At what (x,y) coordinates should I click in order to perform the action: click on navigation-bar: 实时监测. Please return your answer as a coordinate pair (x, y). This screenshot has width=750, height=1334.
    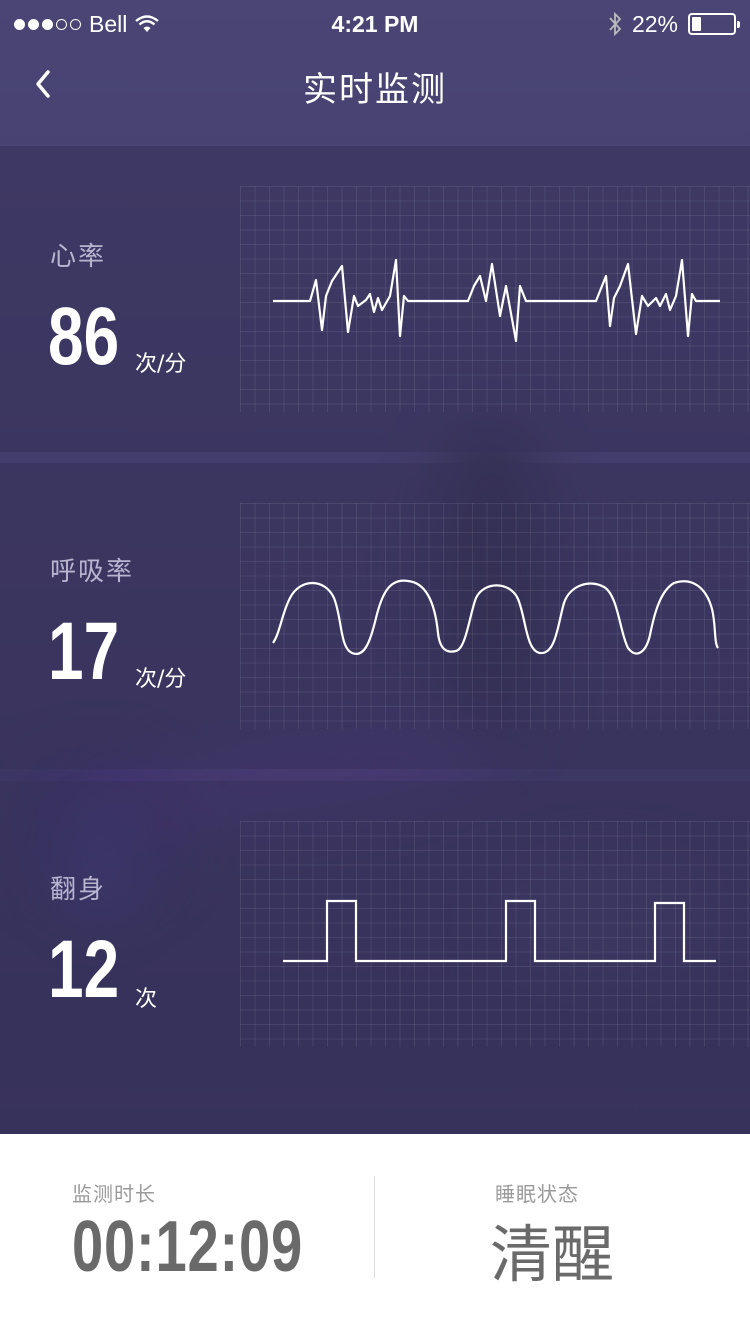
    Looking at the image, I should click on (375, 96).